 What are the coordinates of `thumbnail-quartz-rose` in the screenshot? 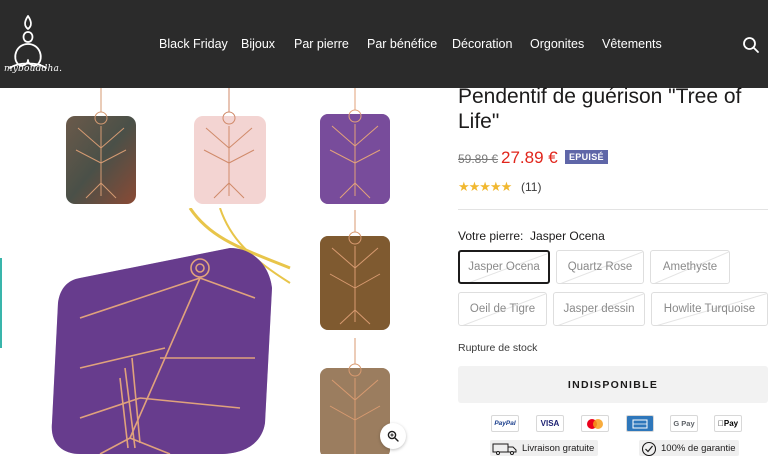 It's located at (229, 148).